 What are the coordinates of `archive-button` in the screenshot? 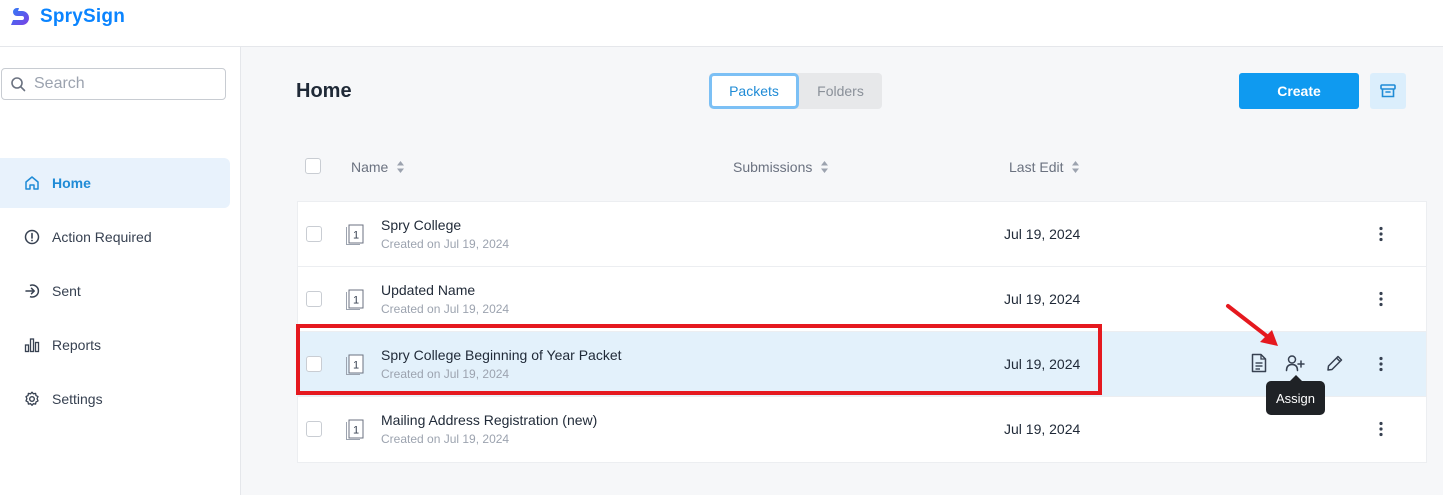 It's located at (1388, 91).